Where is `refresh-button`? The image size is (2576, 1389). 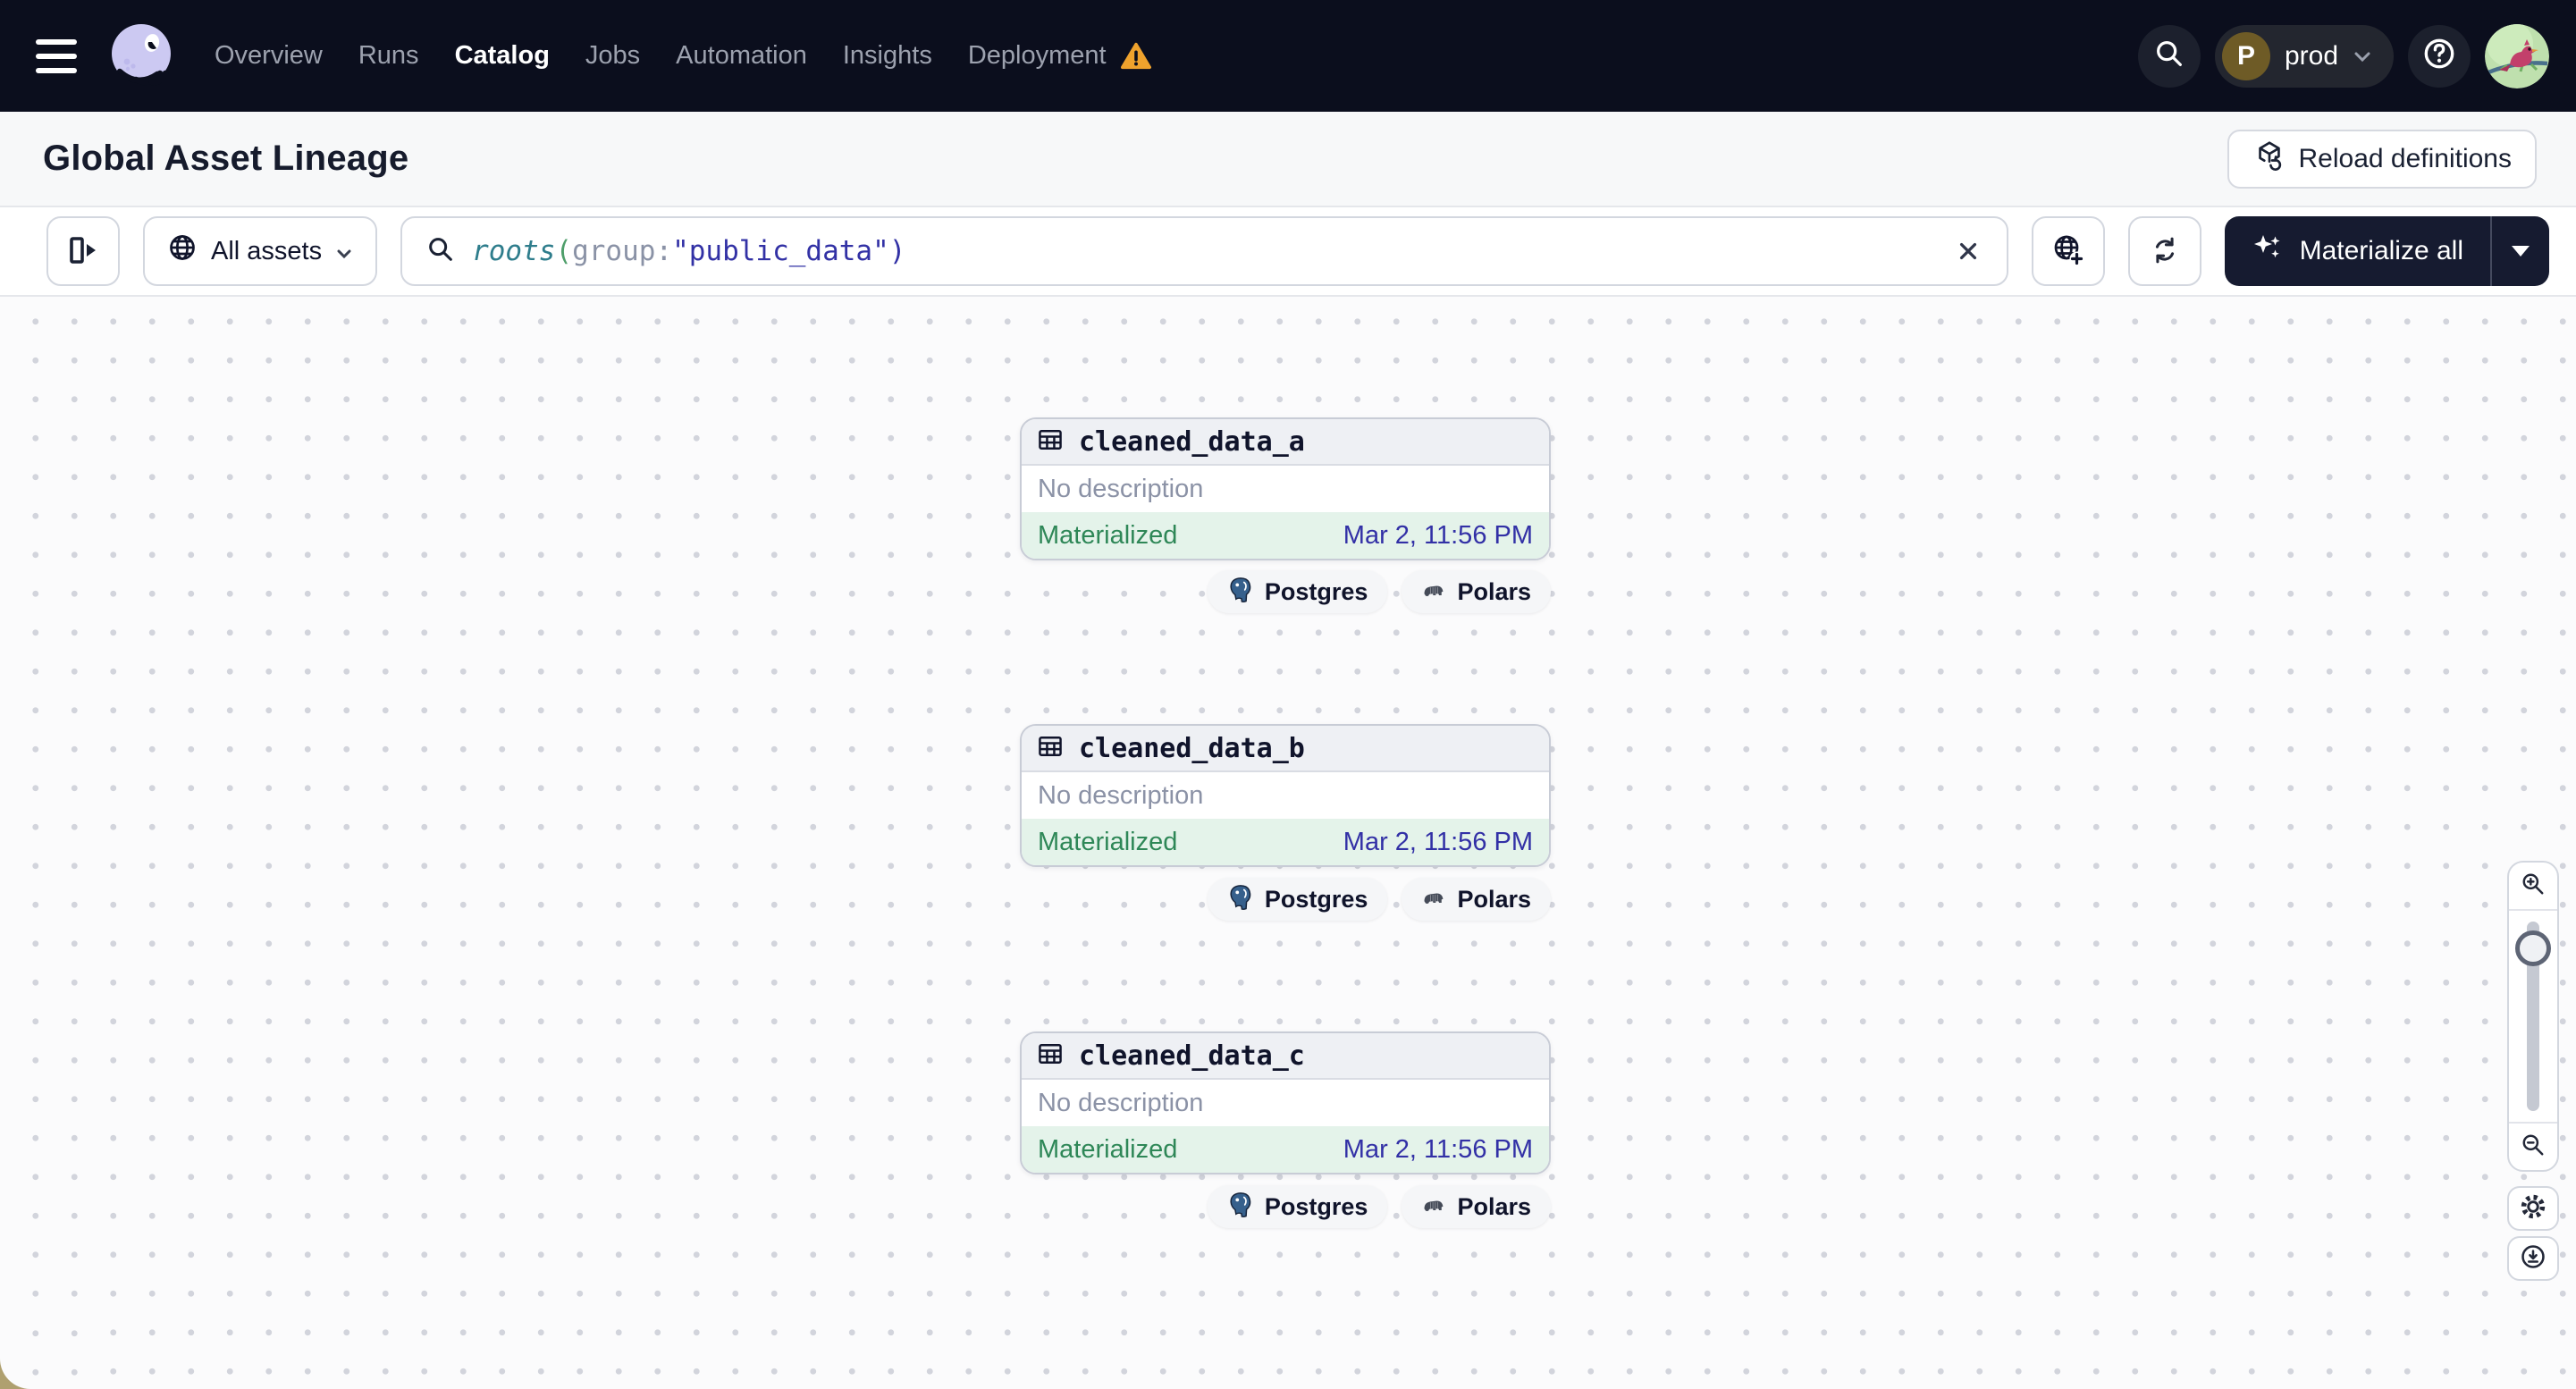 refresh-button is located at coordinates (2164, 251).